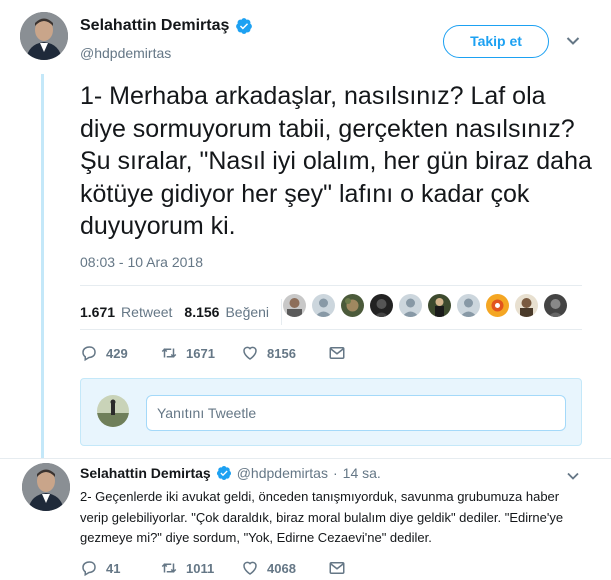 The width and height of the screenshot is (611, 580). Describe the element at coordinates (362, 473) in the screenshot. I see `tweet-relative-time: 14 sa.` at that location.